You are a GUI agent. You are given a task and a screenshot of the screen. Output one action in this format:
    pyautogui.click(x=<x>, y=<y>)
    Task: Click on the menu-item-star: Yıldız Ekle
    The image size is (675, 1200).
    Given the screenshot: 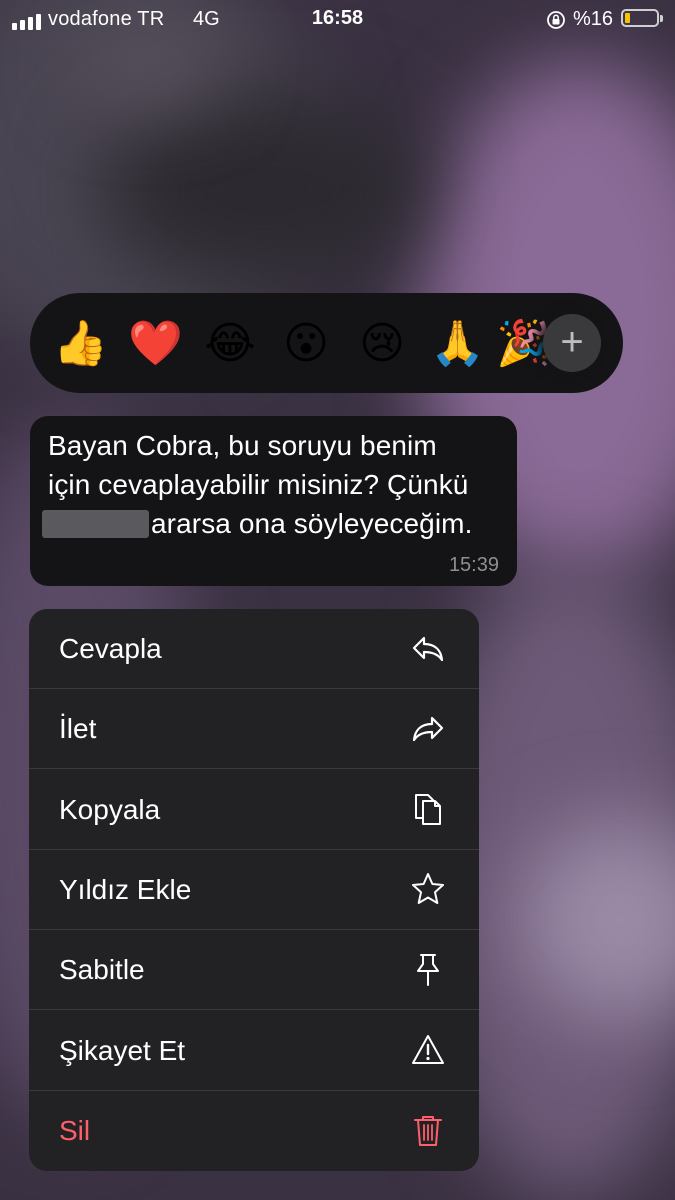 What is the action you would take?
    pyautogui.click(x=254, y=890)
    